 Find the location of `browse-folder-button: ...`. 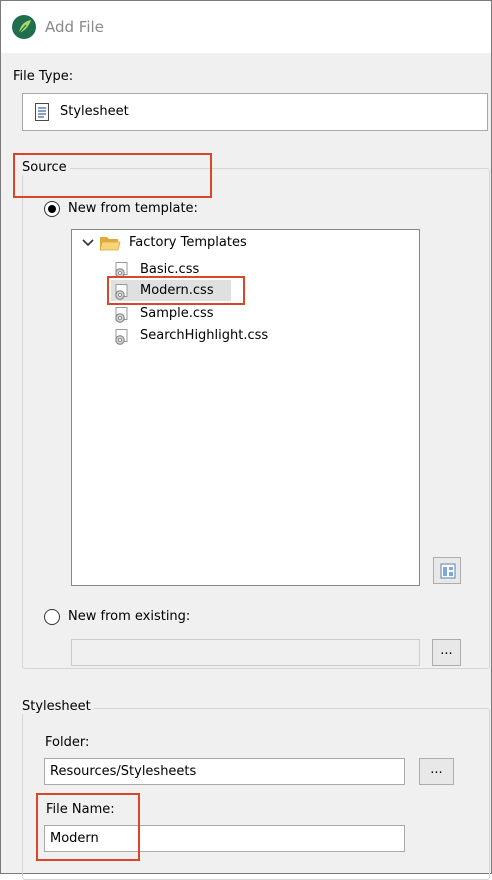

browse-folder-button: ... is located at coordinates (436, 771).